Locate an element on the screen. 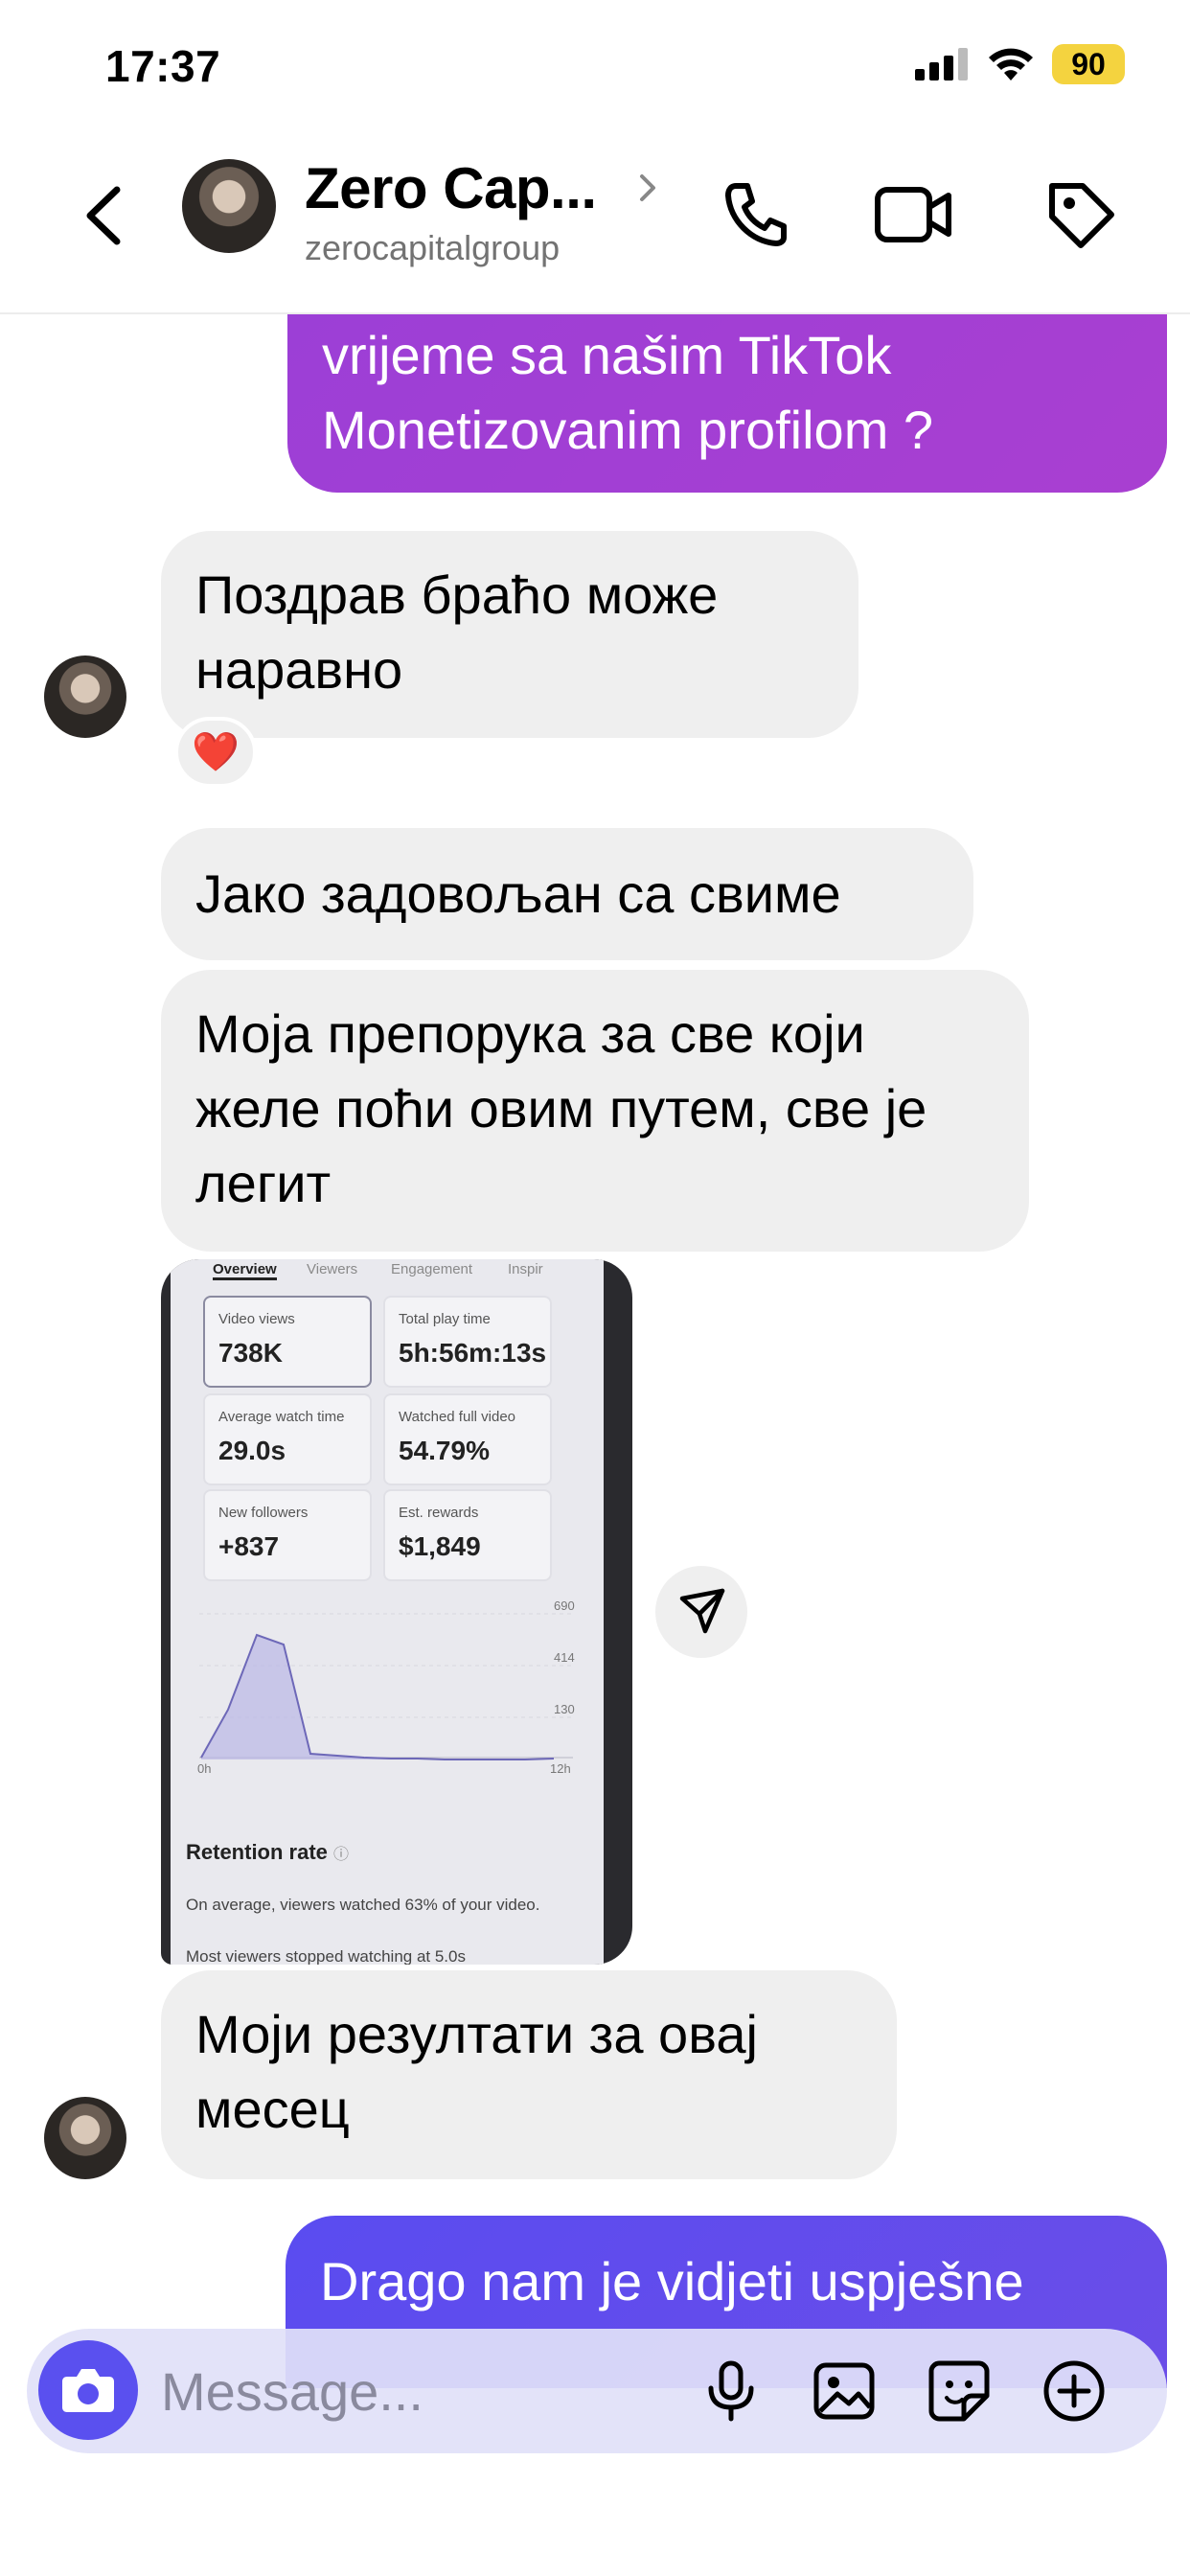 This screenshot has width=1190, height=2576. microphone-icon is located at coordinates (732, 2391).